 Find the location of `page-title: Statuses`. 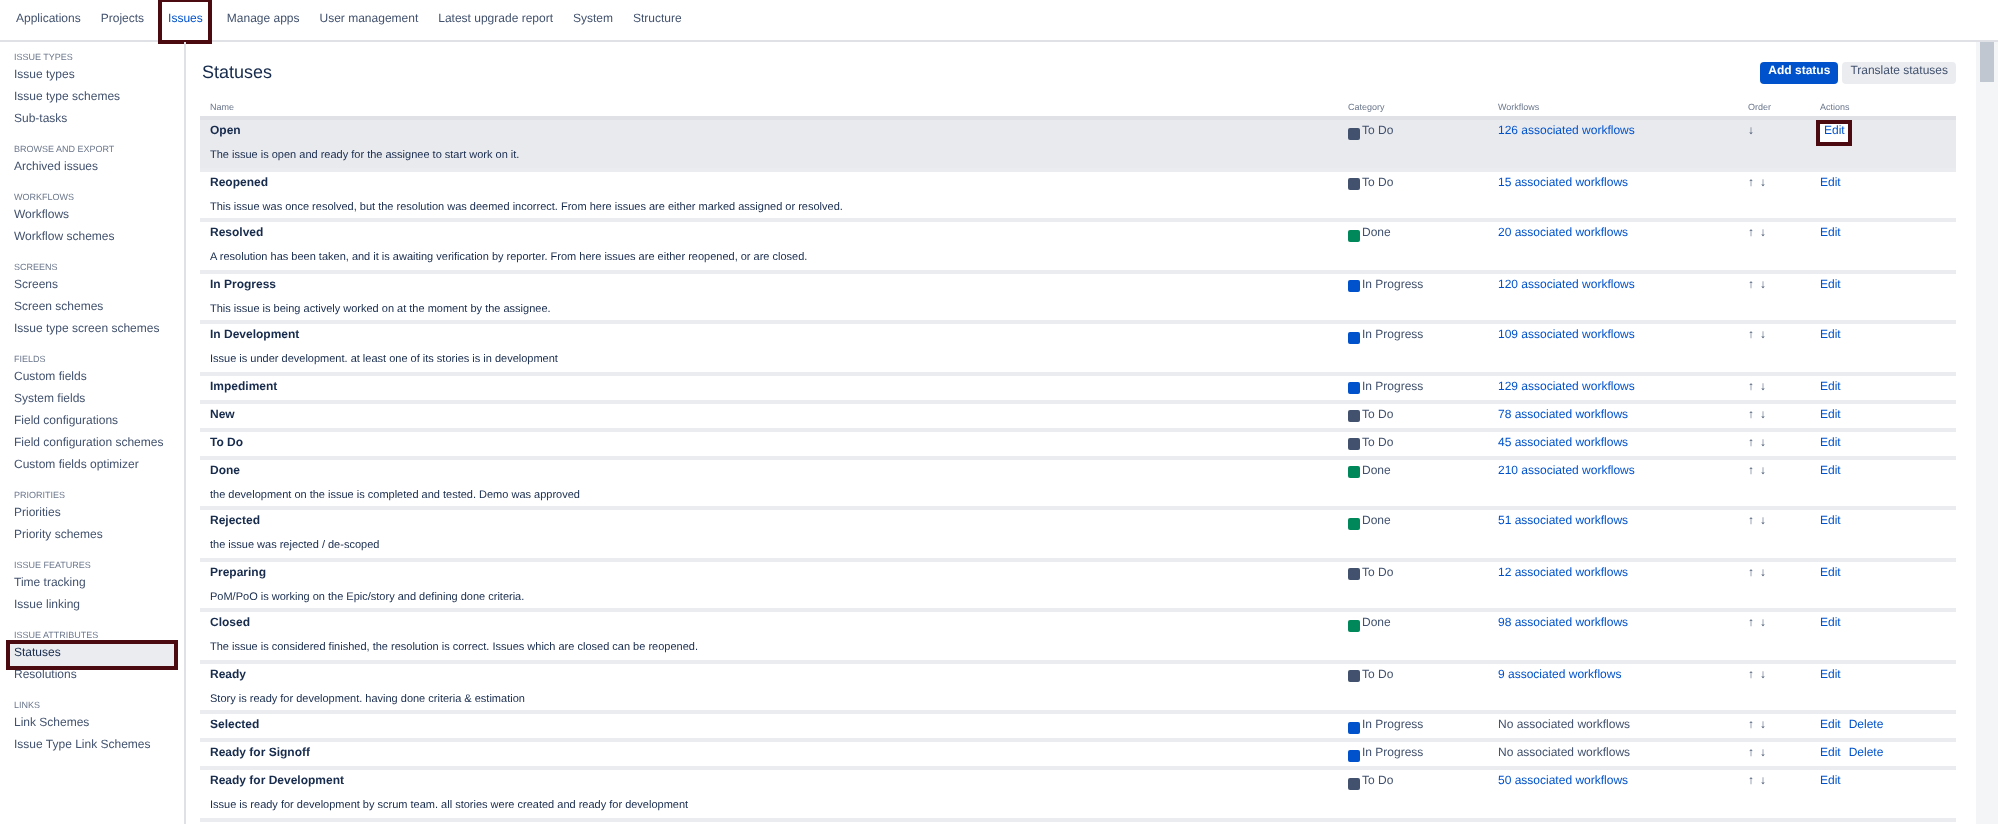

page-title: Statuses is located at coordinates (237, 72).